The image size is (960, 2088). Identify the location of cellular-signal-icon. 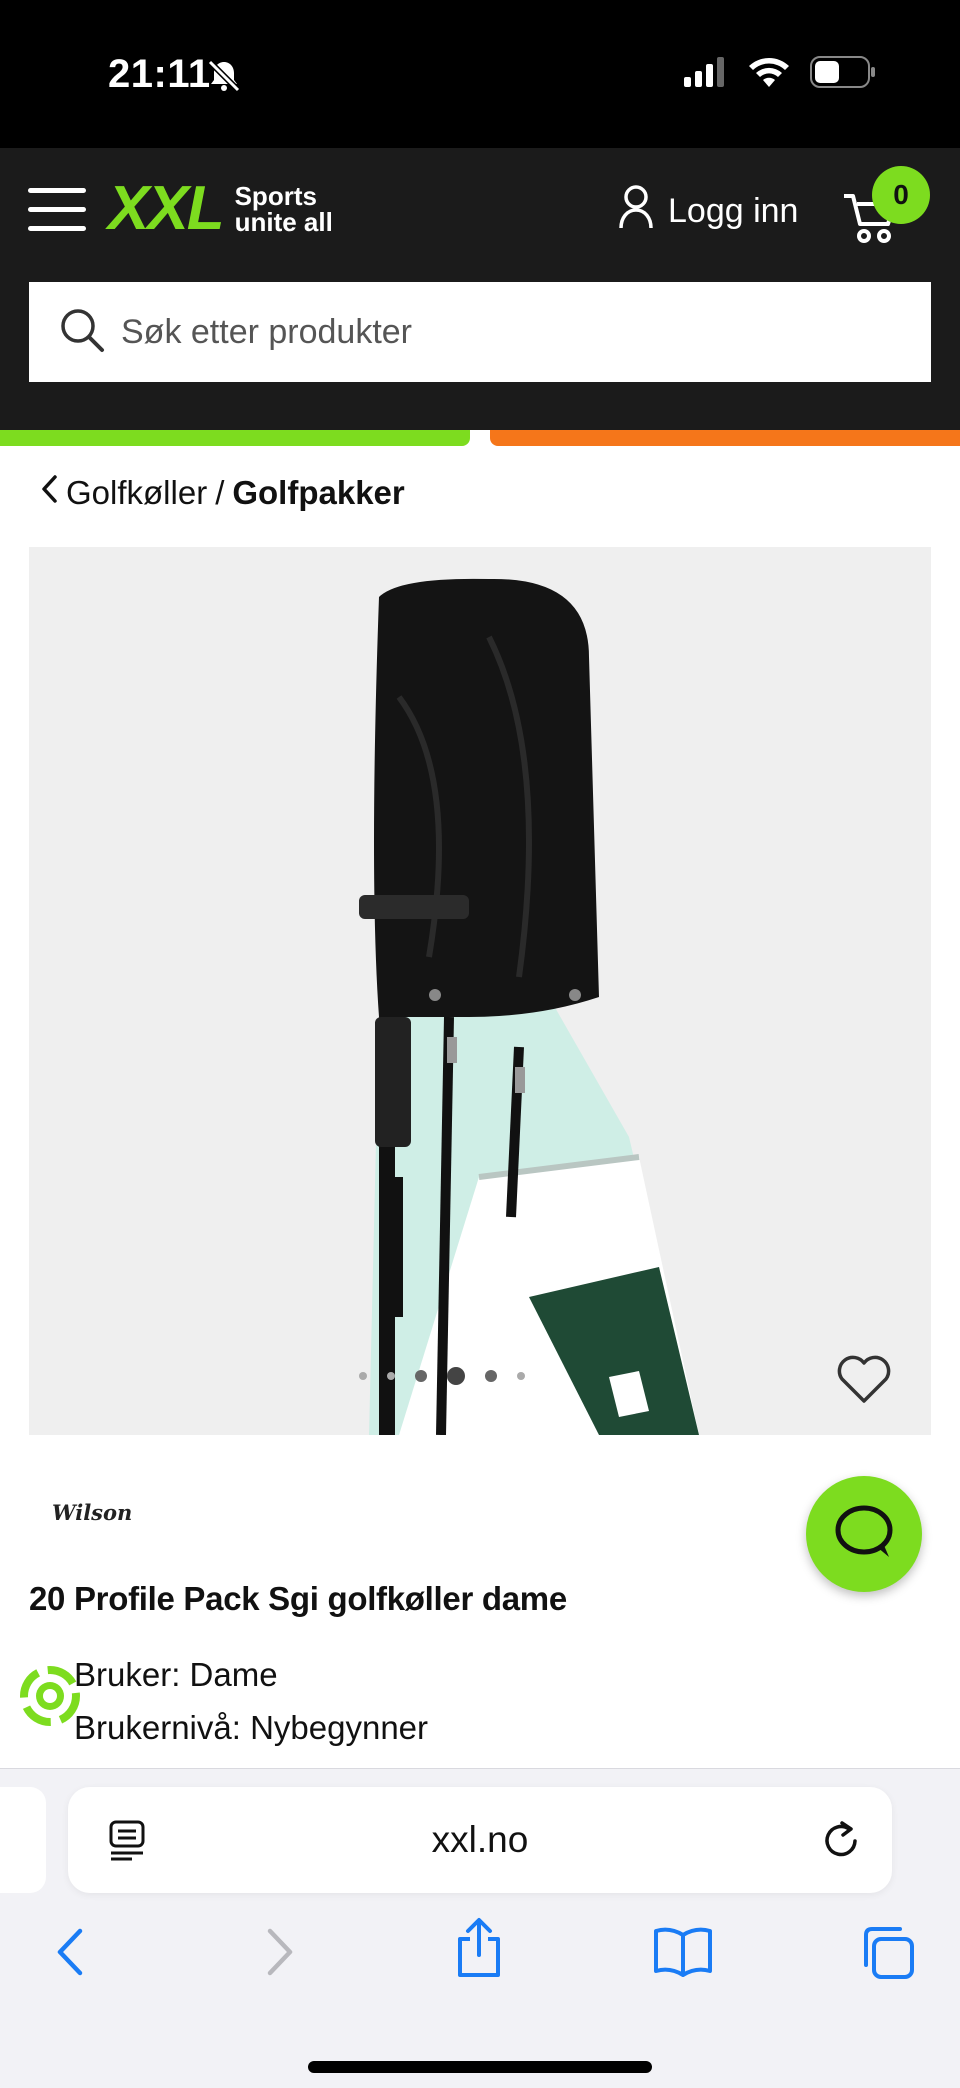
(706, 74).